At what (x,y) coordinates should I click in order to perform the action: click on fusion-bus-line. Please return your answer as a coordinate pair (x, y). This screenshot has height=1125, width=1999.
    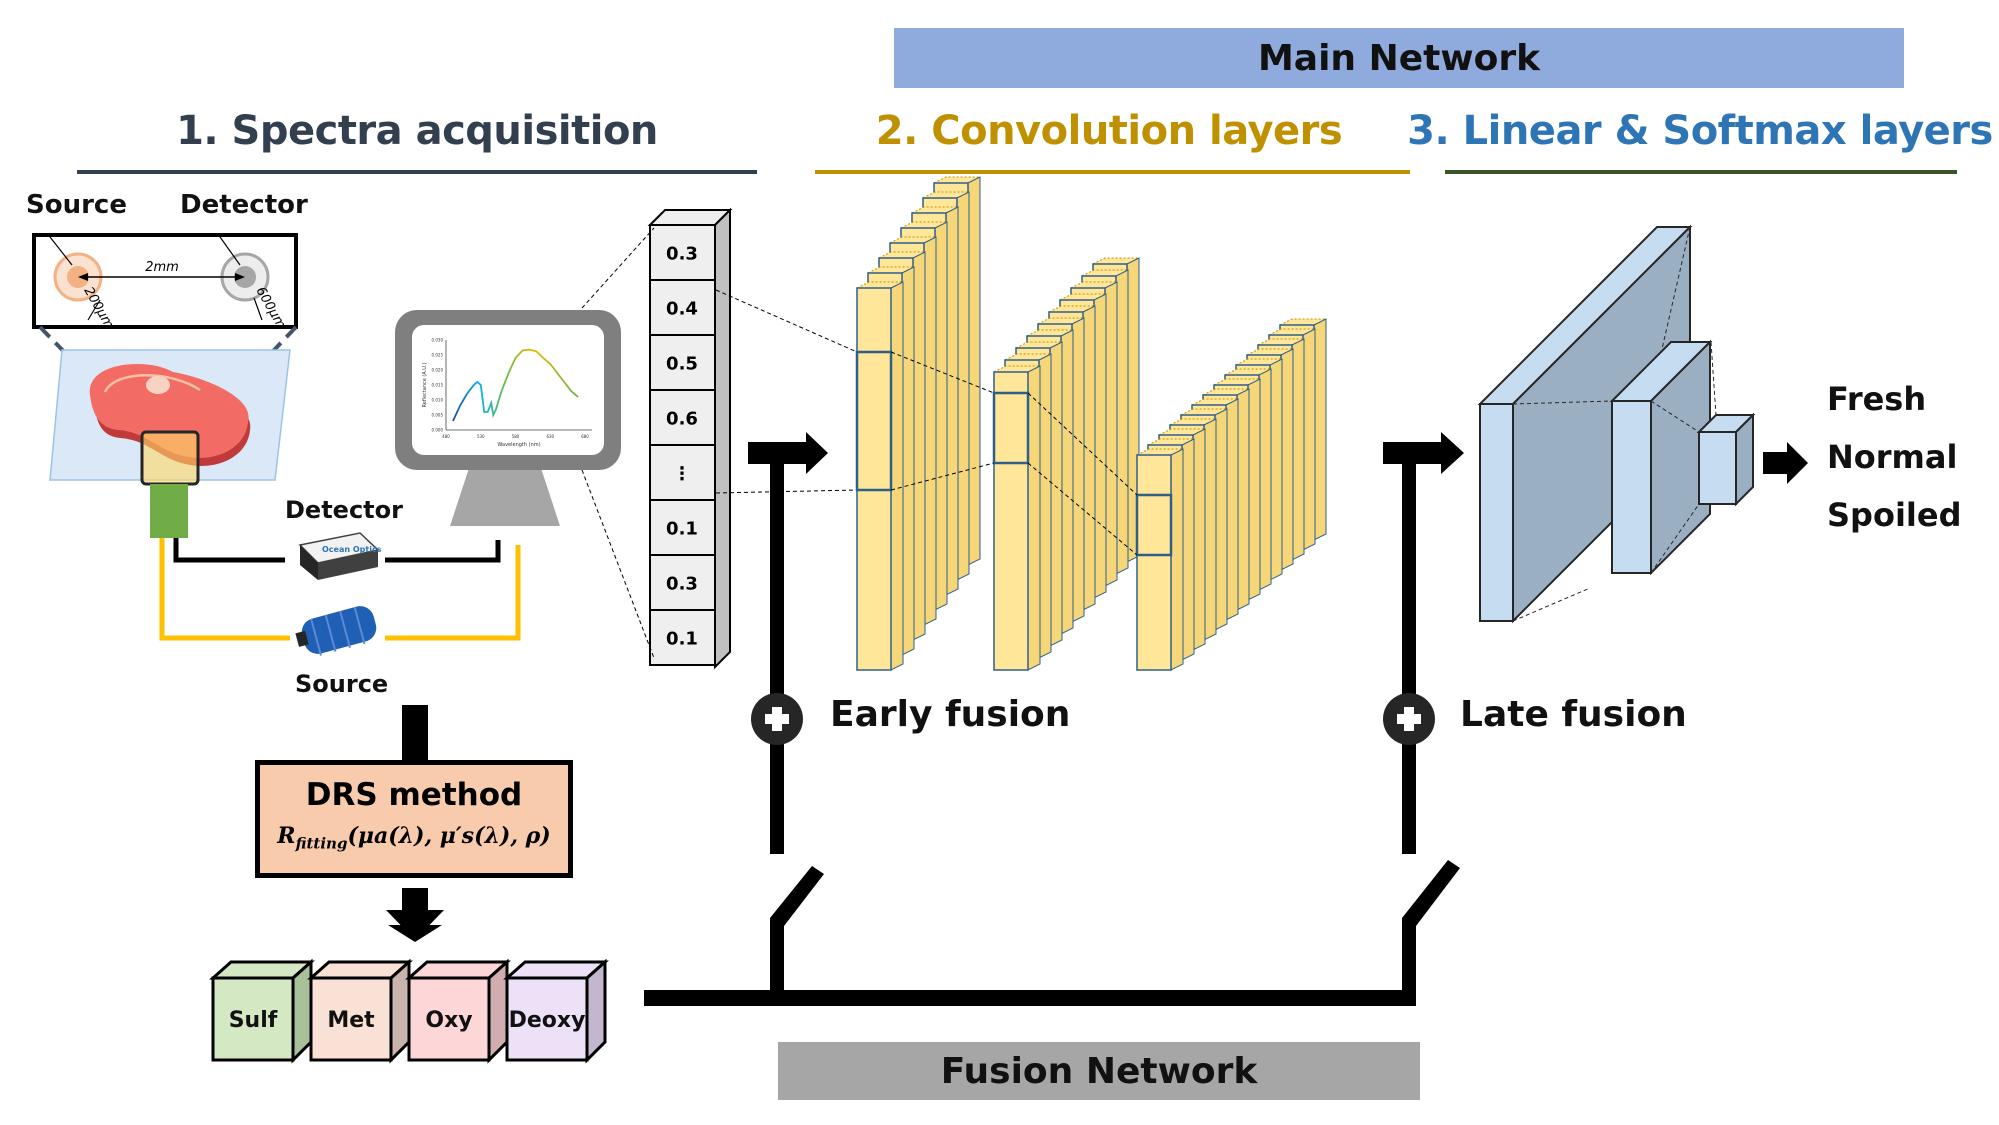
    Looking at the image, I should click on (1030, 998).